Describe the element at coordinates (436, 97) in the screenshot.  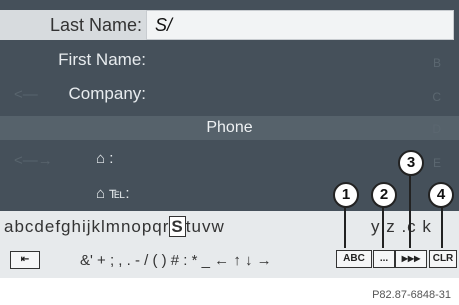
I see `ghost-c: C` at that location.